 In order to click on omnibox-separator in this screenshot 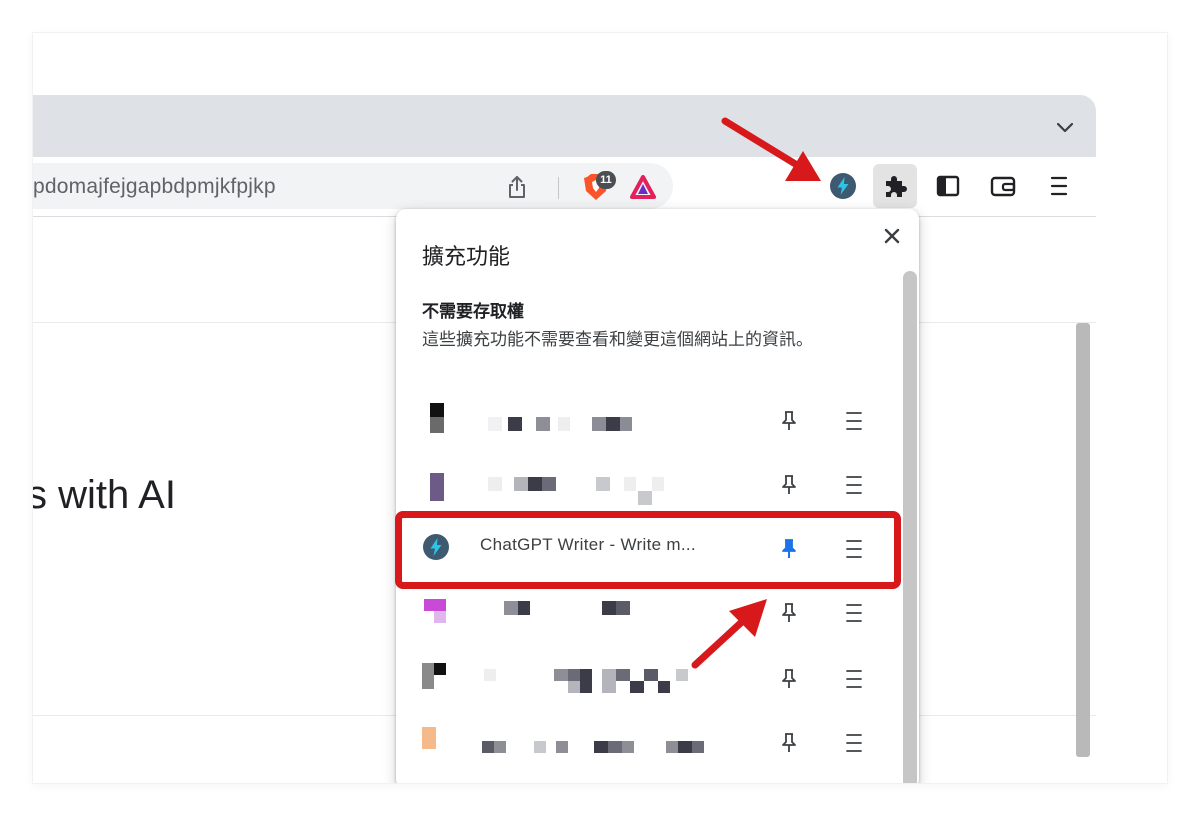, I will do `click(558, 188)`.